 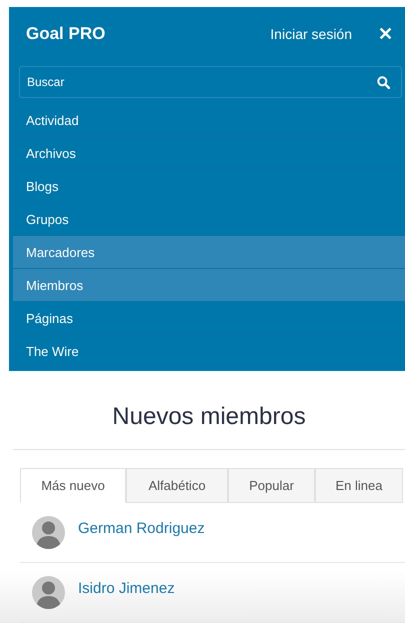 I want to click on tab: En linea, so click(x=359, y=485).